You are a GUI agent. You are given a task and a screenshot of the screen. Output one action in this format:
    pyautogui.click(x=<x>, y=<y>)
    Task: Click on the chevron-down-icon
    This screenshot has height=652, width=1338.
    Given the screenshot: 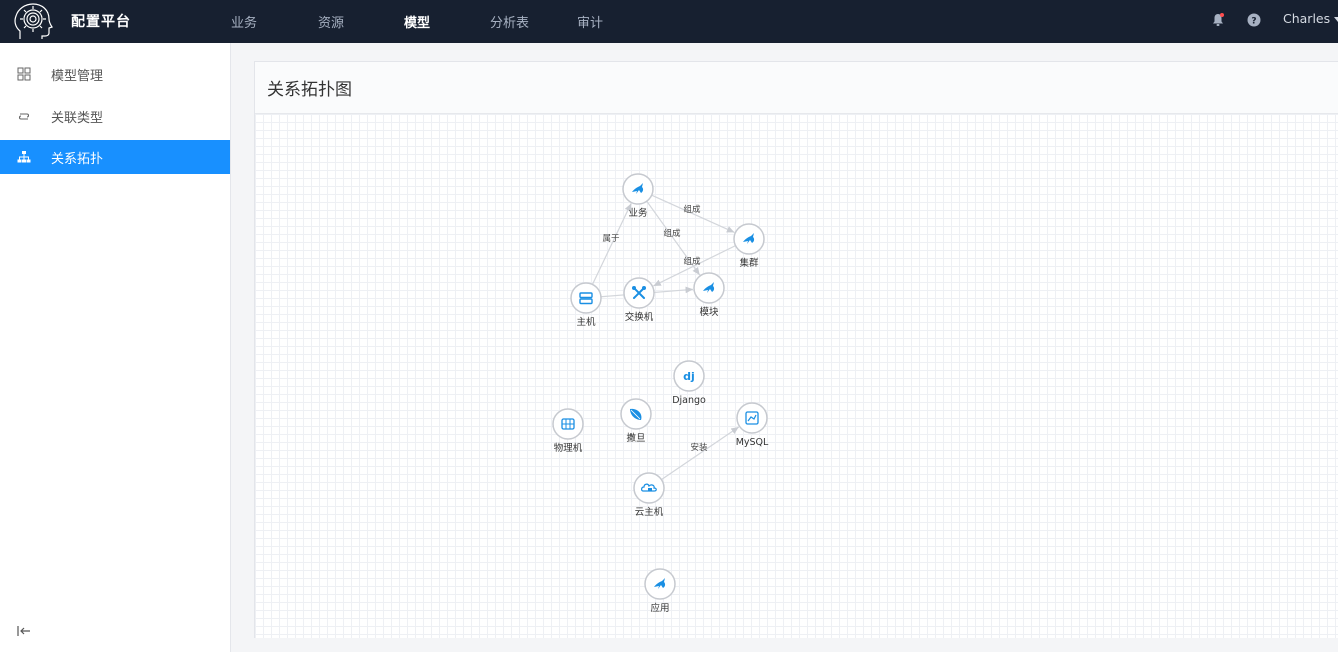 What is the action you would take?
    pyautogui.click(x=1336, y=19)
    